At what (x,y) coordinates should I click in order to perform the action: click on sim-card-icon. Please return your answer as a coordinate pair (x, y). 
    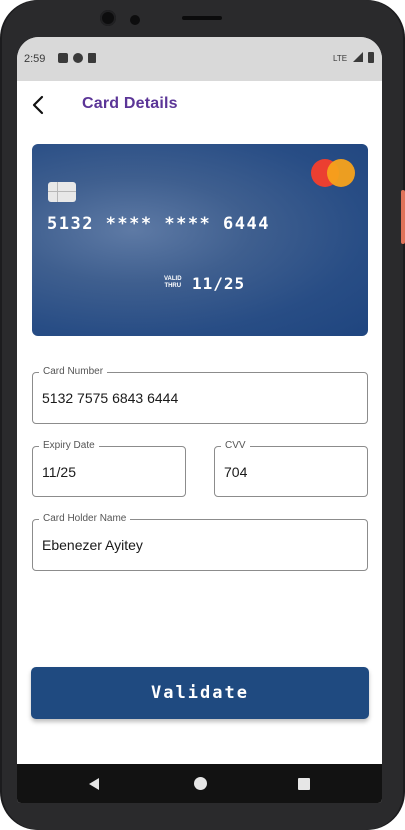
    Looking at the image, I should click on (92, 58).